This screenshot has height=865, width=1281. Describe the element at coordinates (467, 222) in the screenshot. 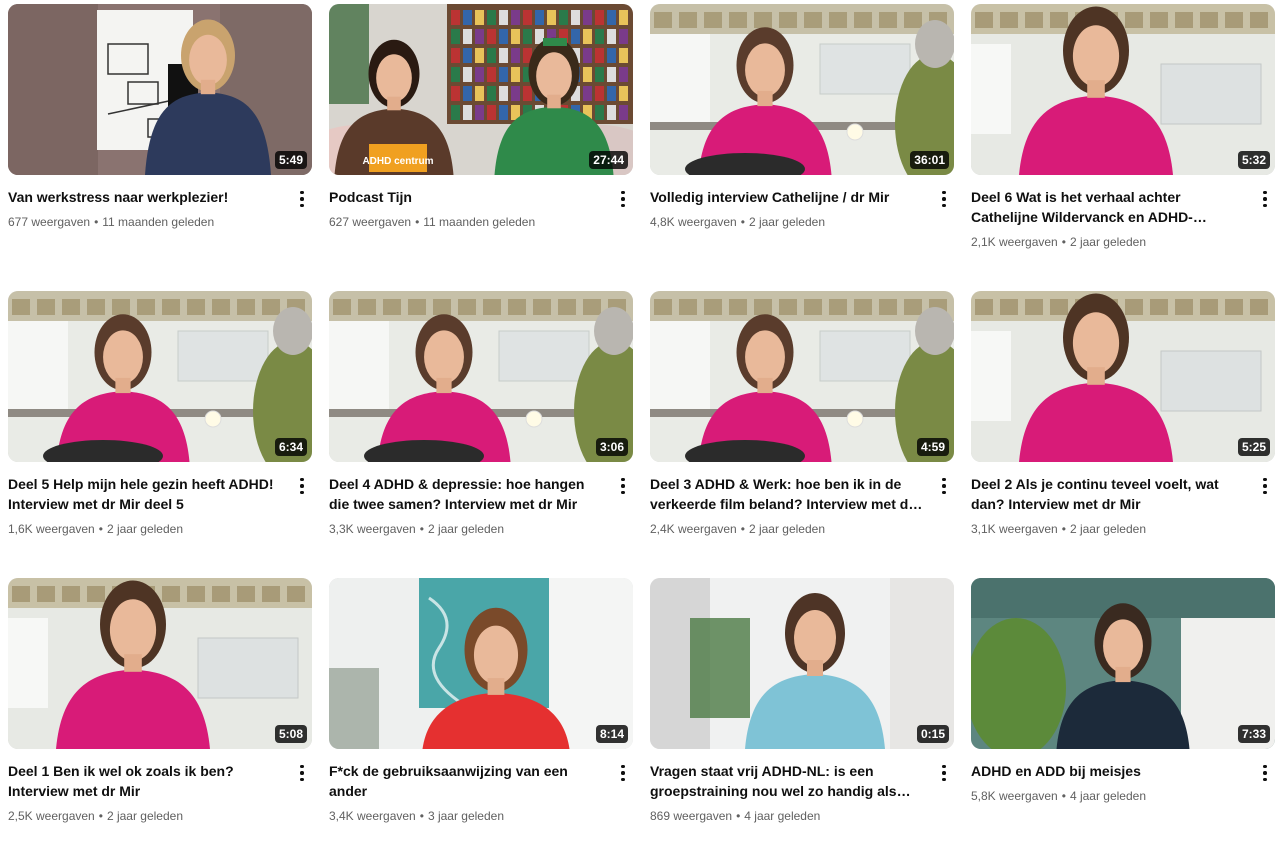

I see `video-stats: 627 weergaven • 11 maanden geleden` at that location.